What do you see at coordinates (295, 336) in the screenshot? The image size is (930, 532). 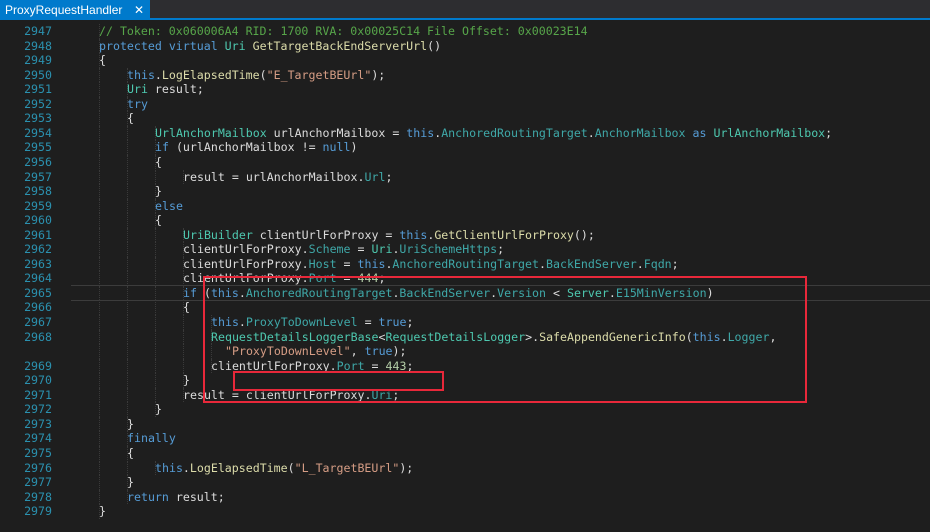 I see `code-token: RequestDetailsLoggerBase` at bounding box center [295, 336].